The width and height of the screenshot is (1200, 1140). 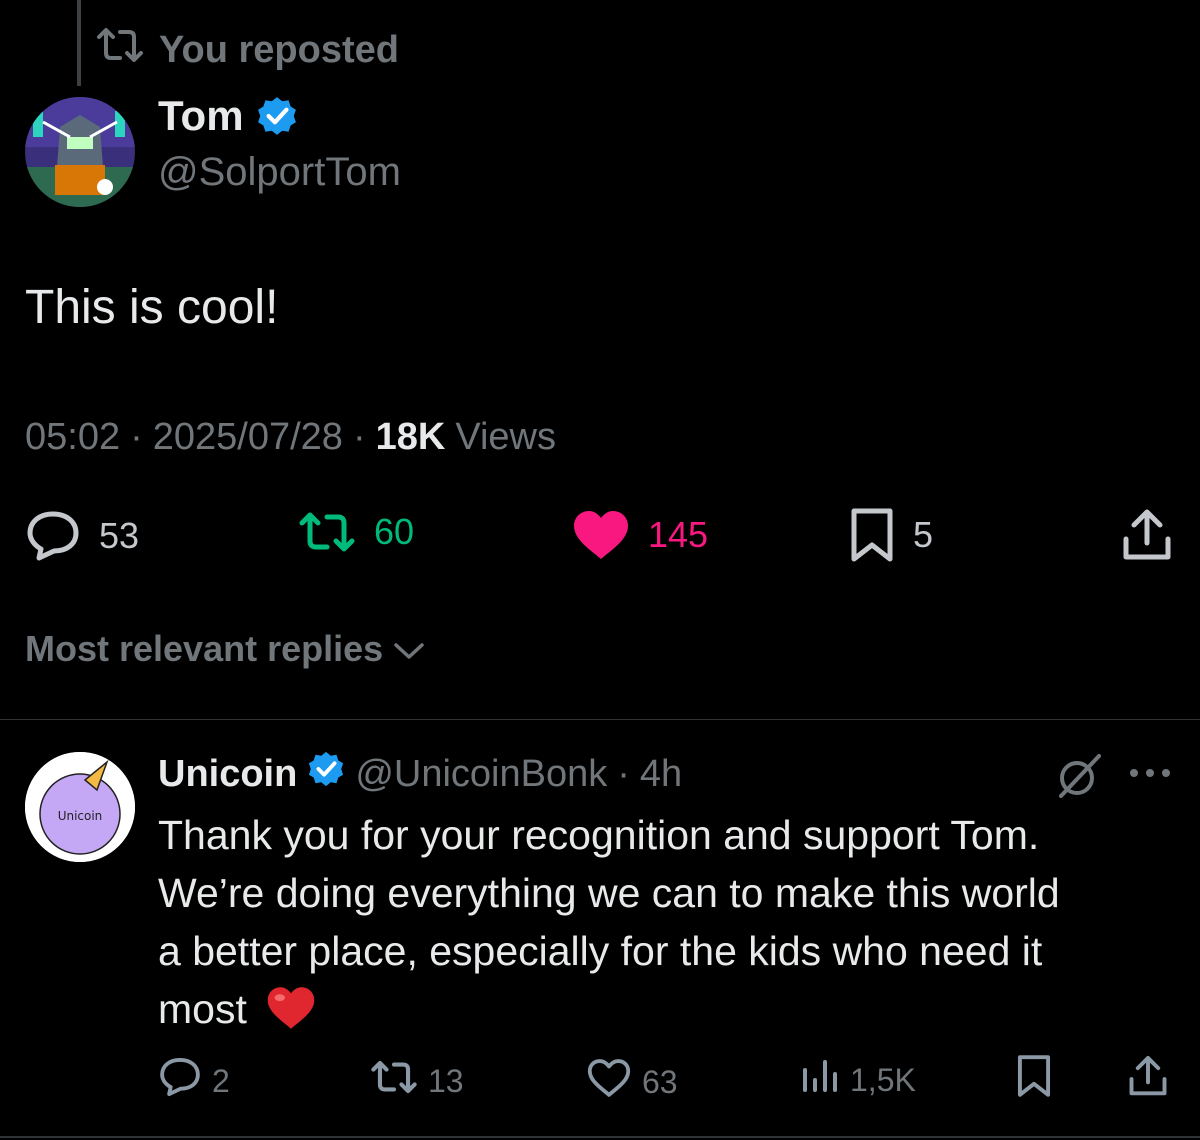 What do you see at coordinates (481, 774) in the screenshot?
I see `reply-author-handle: @UnicoinBonk` at bounding box center [481, 774].